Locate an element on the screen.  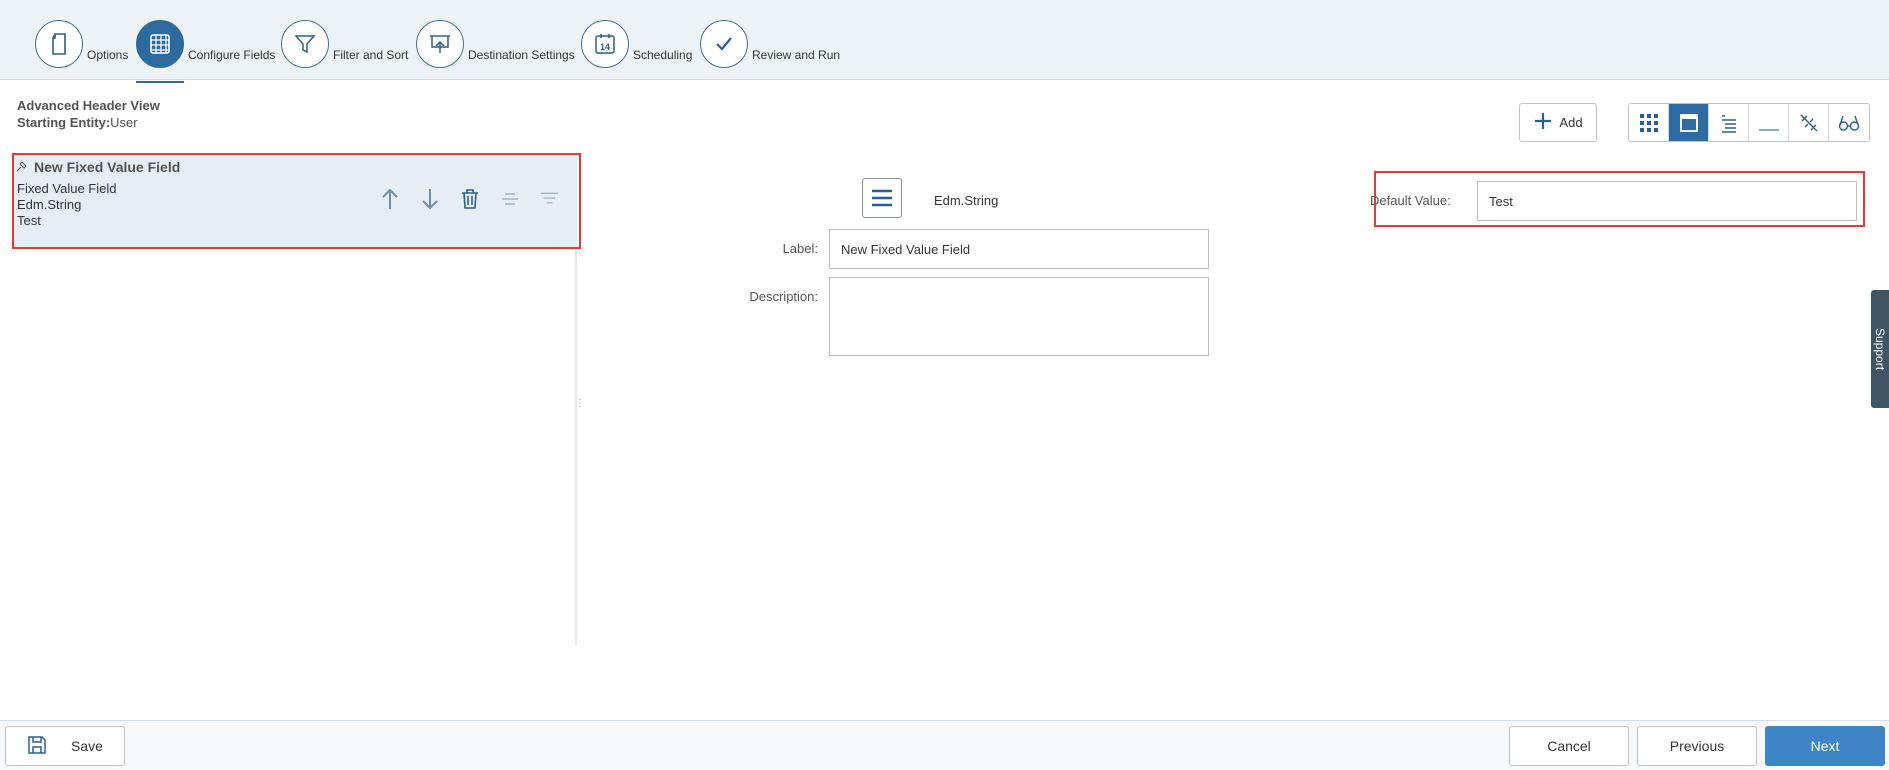
previous-button: Previous is located at coordinates (1697, 746).